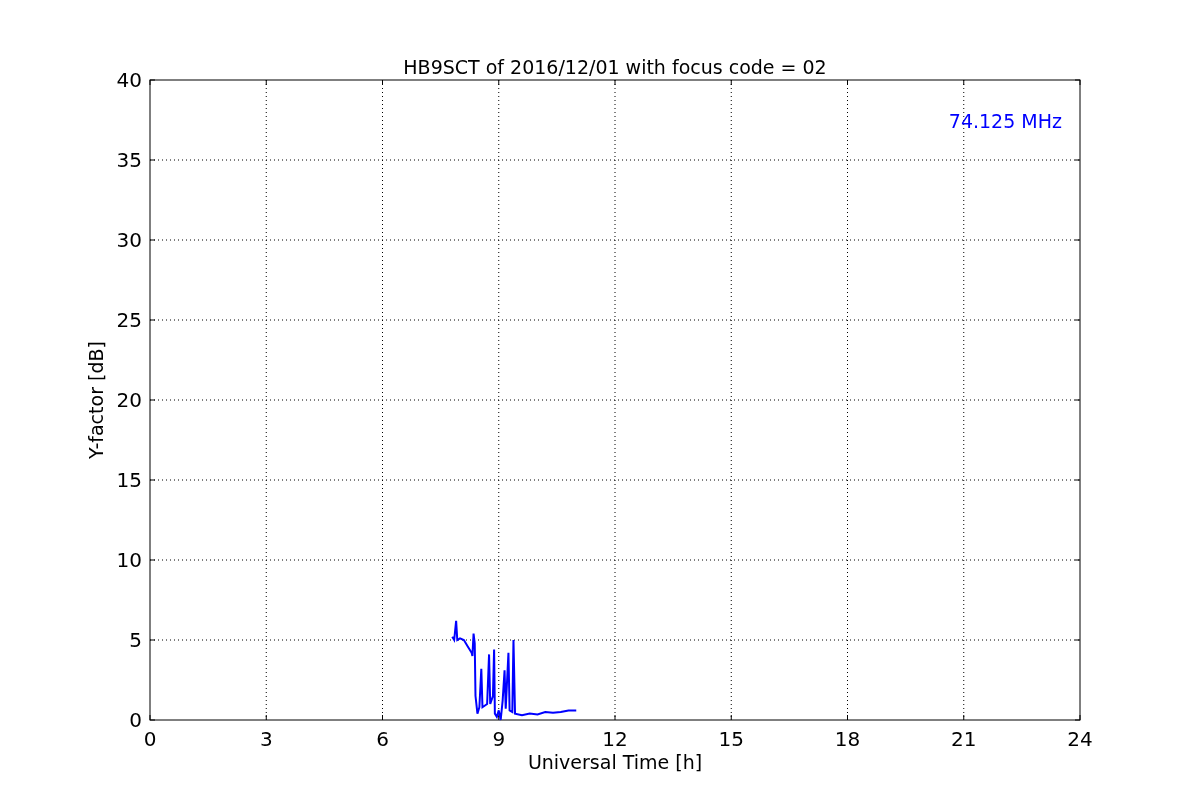 The height and width of the screenshot is (800, 1200). What do you see at coordinates (615, 67) in the screenshot?
I see `chart-title: HB9SCT of 2016/12/01 with focus code = 02` at bounding box center [615, 67].